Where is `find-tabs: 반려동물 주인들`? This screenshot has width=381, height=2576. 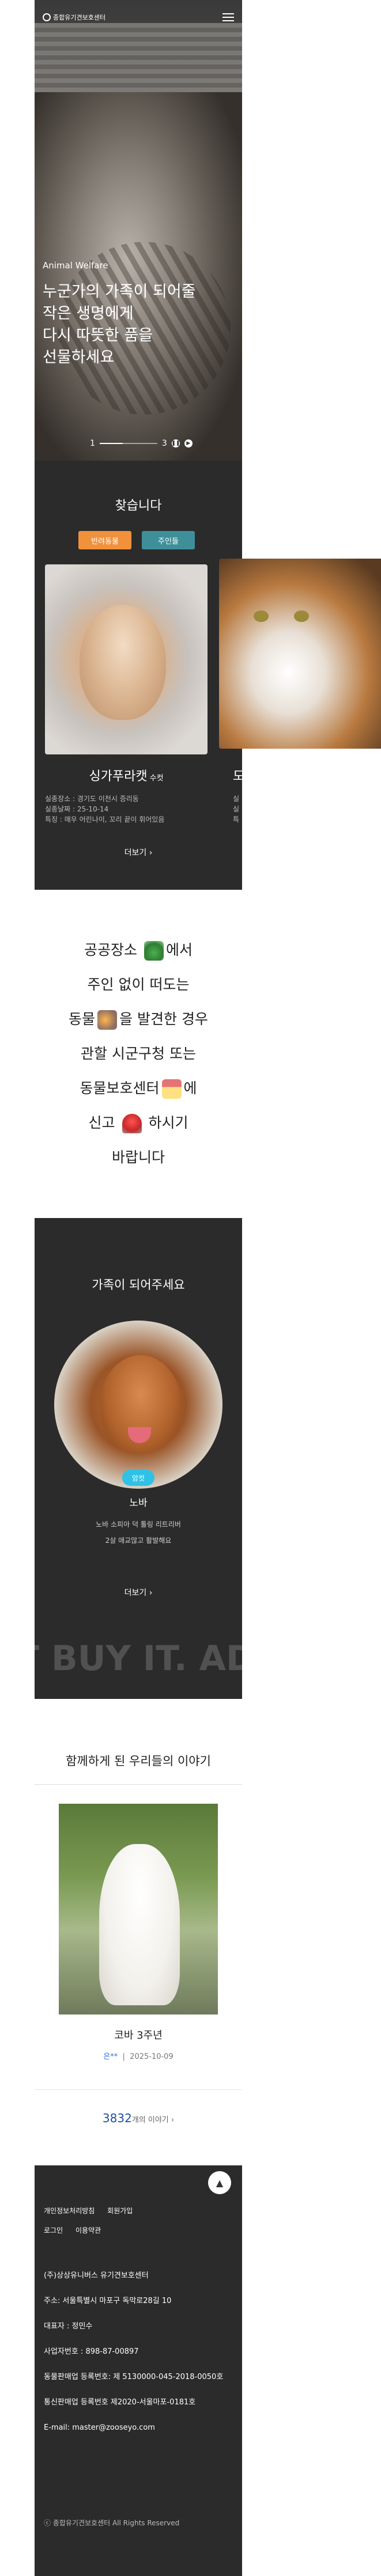 find-tabs: 반려동물 주인들 is located at coordinates (136, 540).